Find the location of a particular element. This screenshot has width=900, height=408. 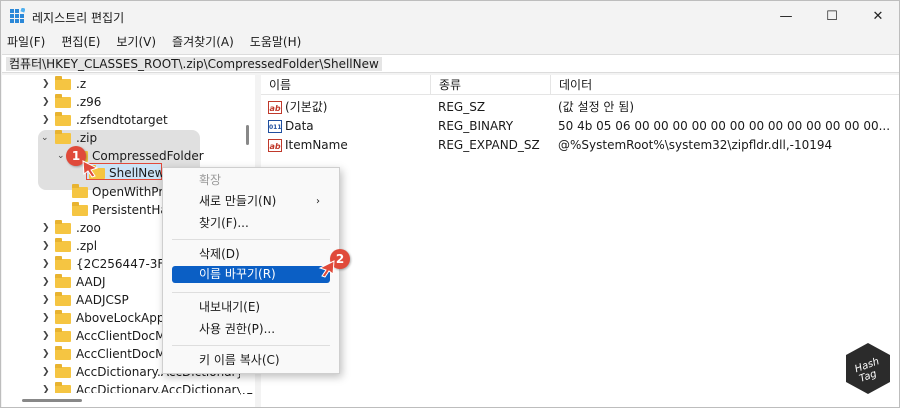

tree-item-label: {2C256447-3F0 is located at coordinates (124, 264).